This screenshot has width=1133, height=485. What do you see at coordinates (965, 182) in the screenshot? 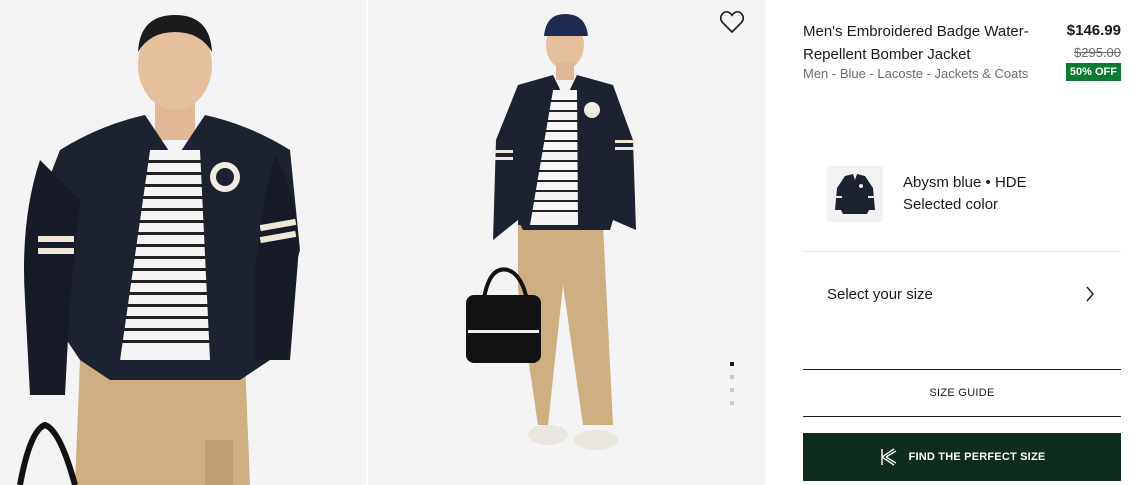
I see `selected-color-name: Abysm blue • HDE` at bounding box center [965, 182].